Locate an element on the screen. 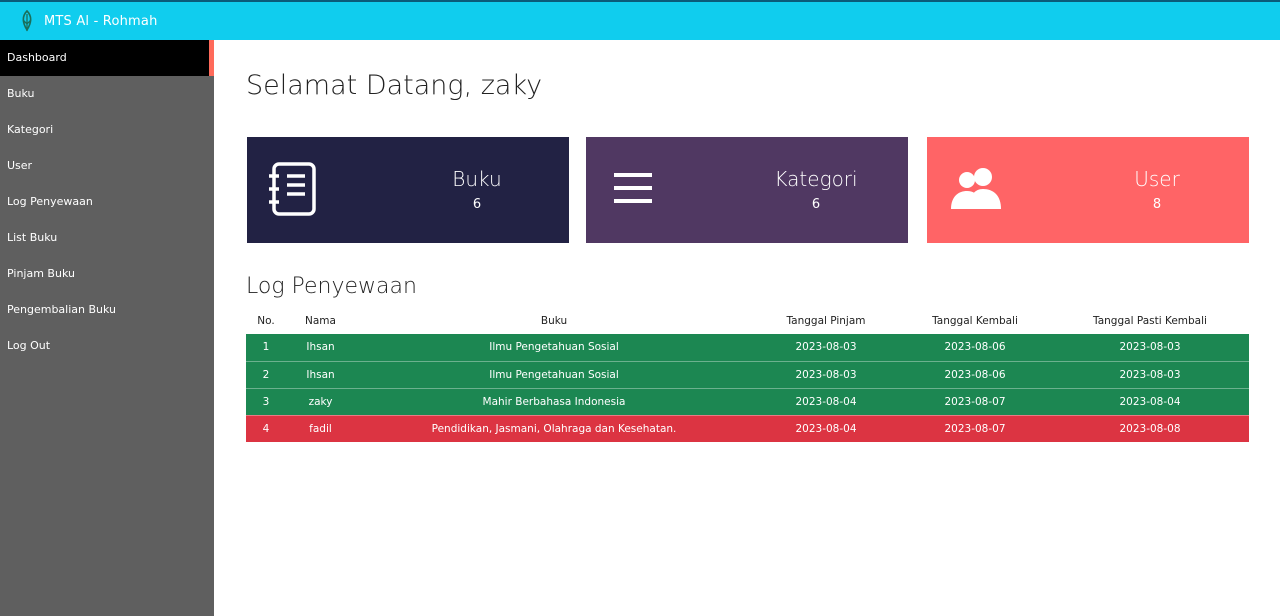  col-tanggal-pasti-kembali: Tanggal Pasti Kembali is located at coordinates (1150, 321).